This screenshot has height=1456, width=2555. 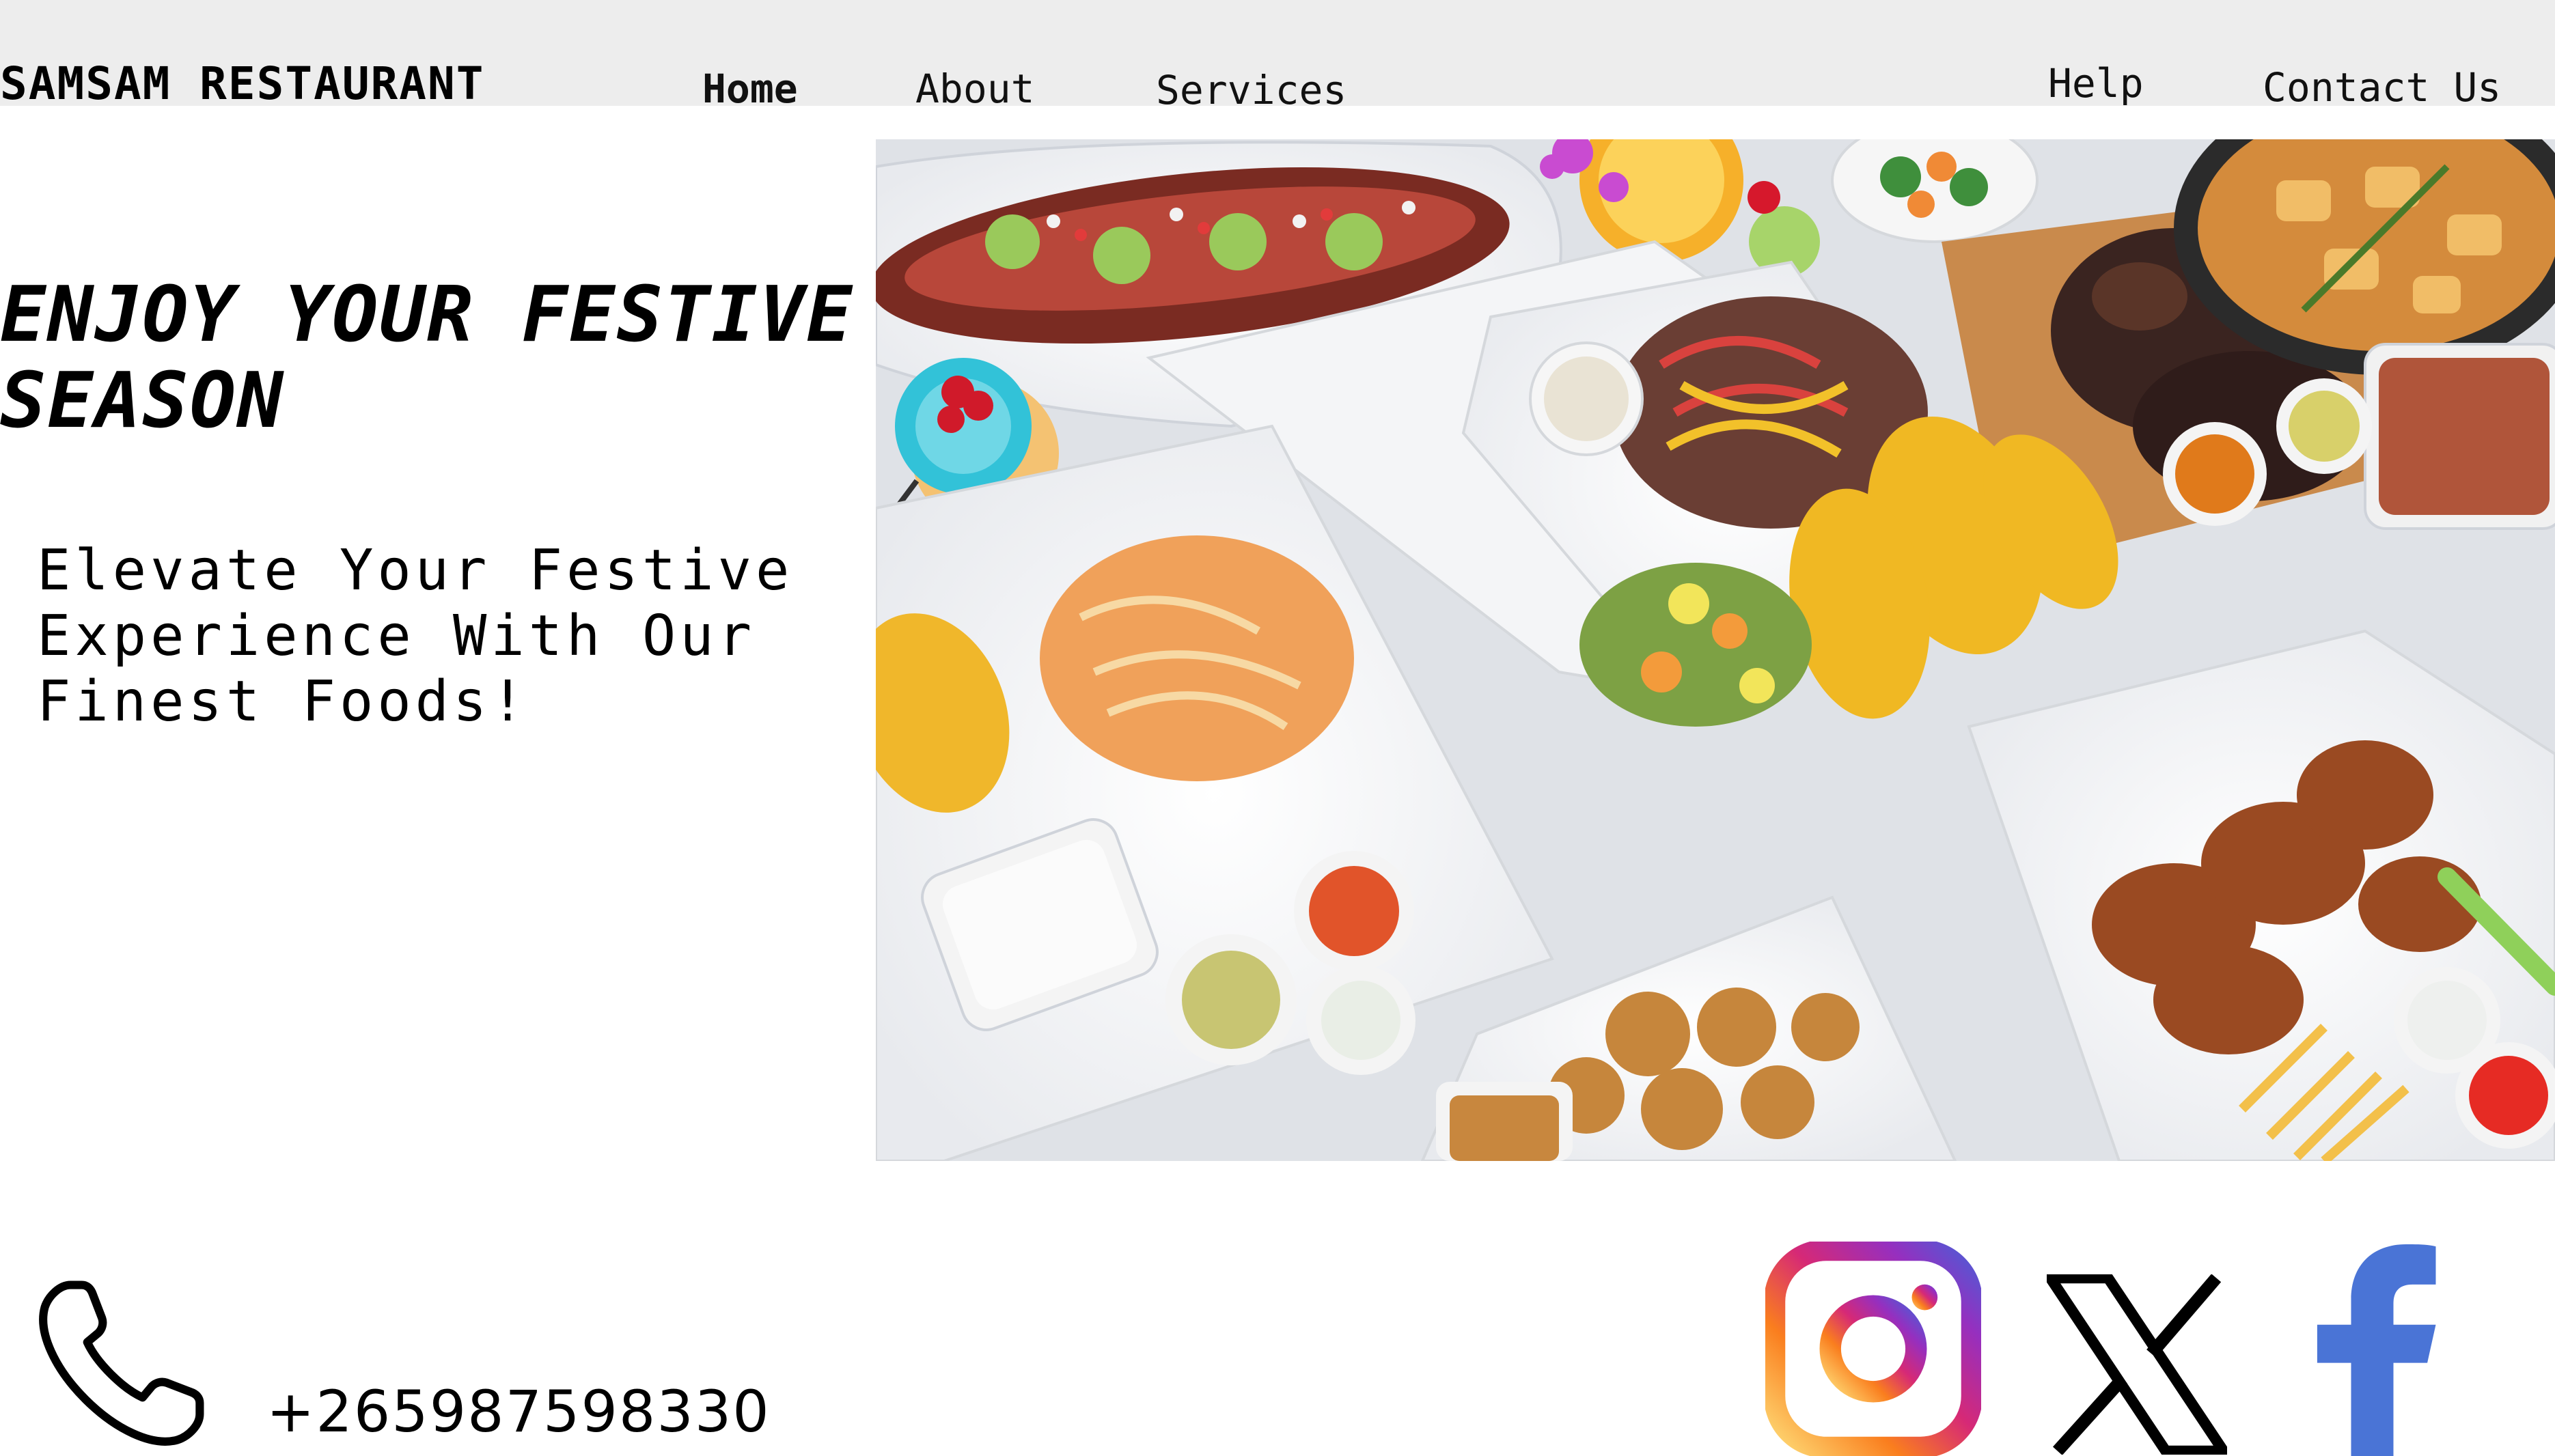 What do you see at coordinates (2096, 83) in the screenshot?
I see `nav-help: Help` at bounding box center [2096, 83].